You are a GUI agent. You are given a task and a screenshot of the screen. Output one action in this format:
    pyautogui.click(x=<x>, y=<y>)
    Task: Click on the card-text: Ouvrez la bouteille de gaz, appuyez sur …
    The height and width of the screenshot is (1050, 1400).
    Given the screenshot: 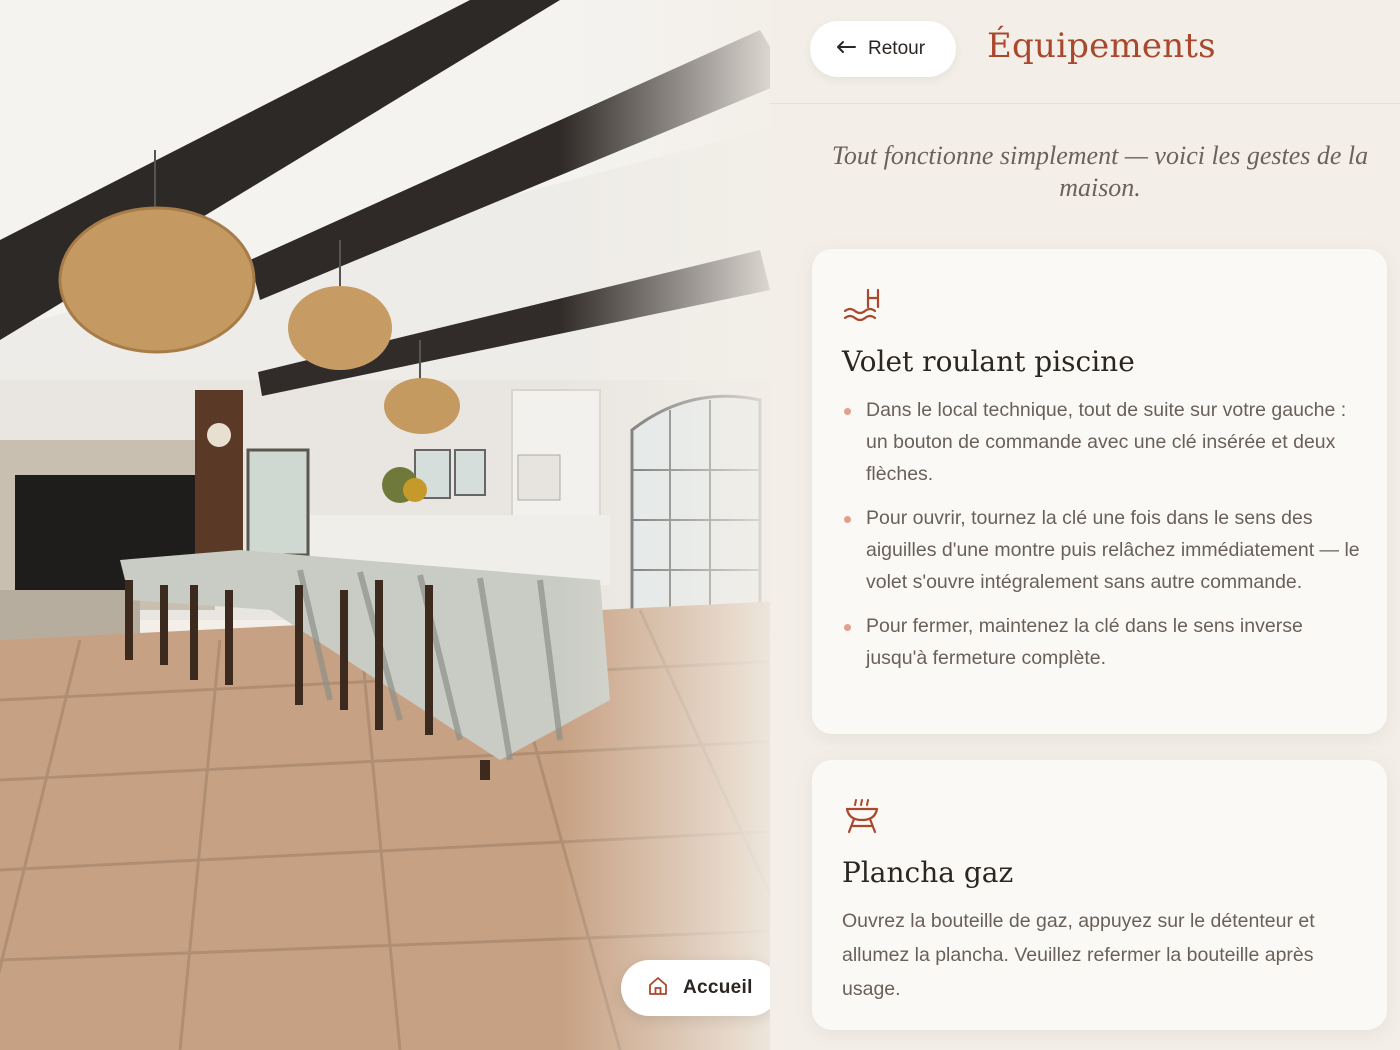 What is the action you would take?
    pyautogui.click(x=1078, y=955)
    